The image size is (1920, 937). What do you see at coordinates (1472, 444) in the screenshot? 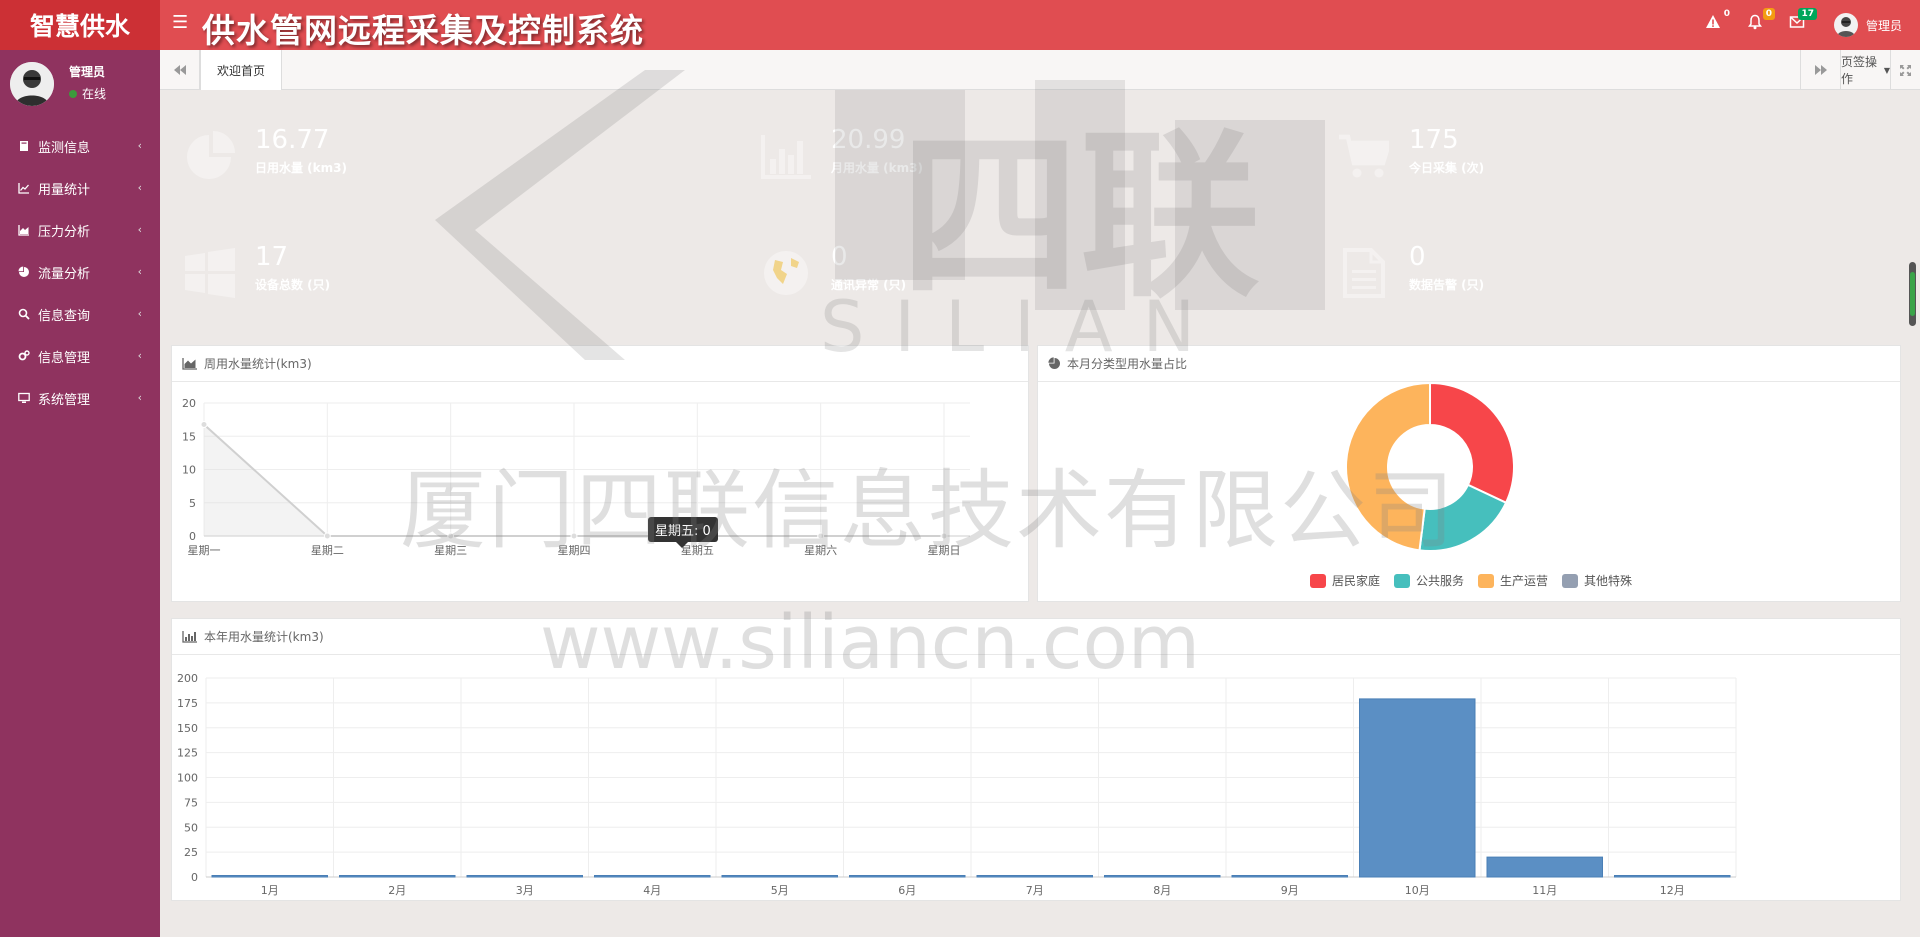
I see `donut-slice` at bounding box center [1472, 444].